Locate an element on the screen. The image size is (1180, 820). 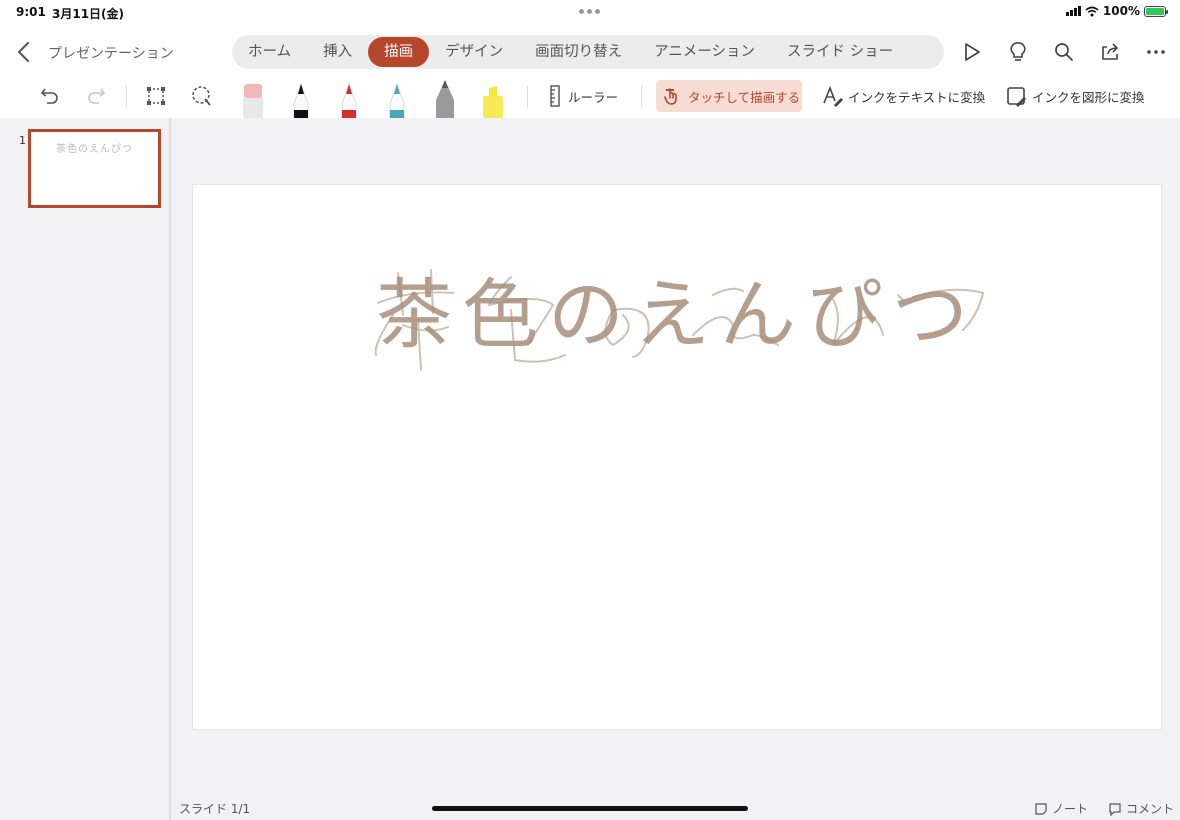
slide-thumbnails-panel: 1 茶色のえんぴつ is located at coordinates (85, 469).